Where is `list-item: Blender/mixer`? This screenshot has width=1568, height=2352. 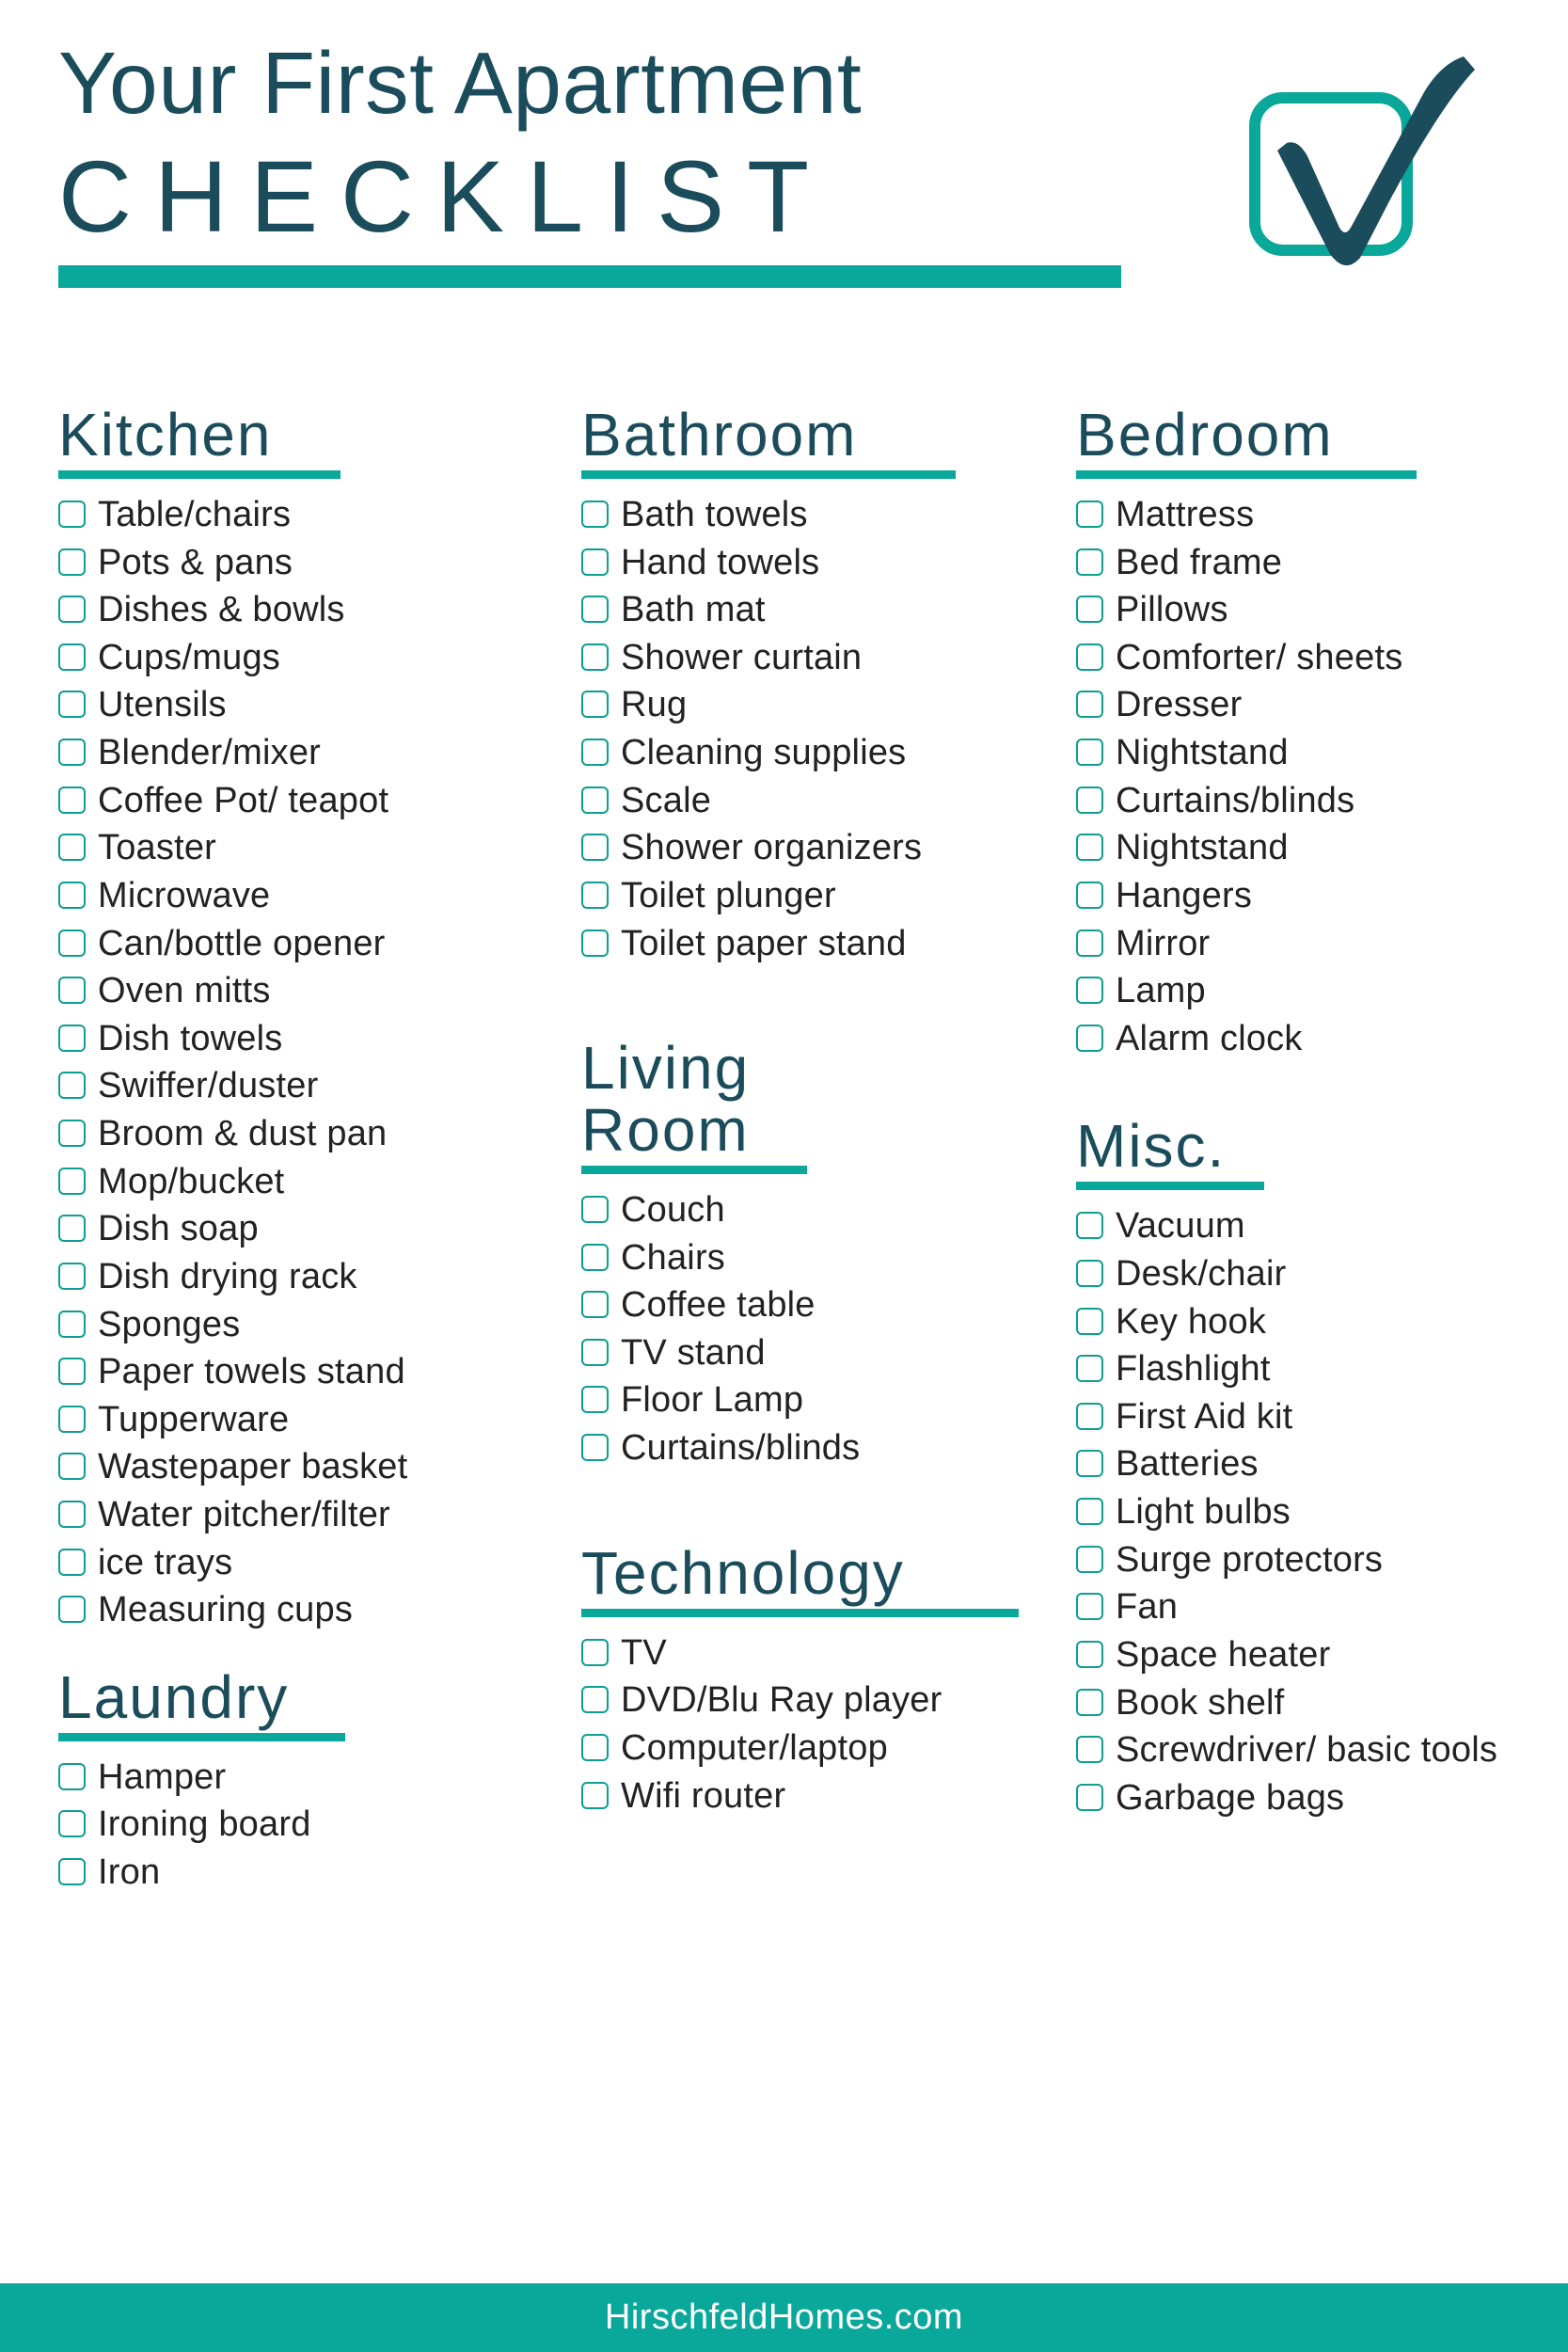 list-item: Blender/mixer is located at coordinates (293, 753).